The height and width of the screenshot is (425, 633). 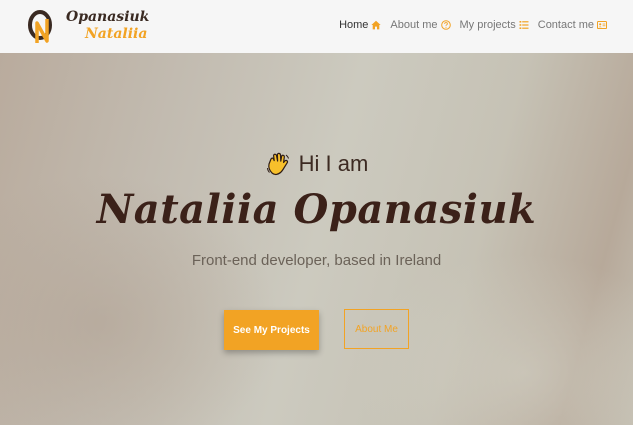 I want to click on nav-item-label: Home, so click(x=354, y=25).